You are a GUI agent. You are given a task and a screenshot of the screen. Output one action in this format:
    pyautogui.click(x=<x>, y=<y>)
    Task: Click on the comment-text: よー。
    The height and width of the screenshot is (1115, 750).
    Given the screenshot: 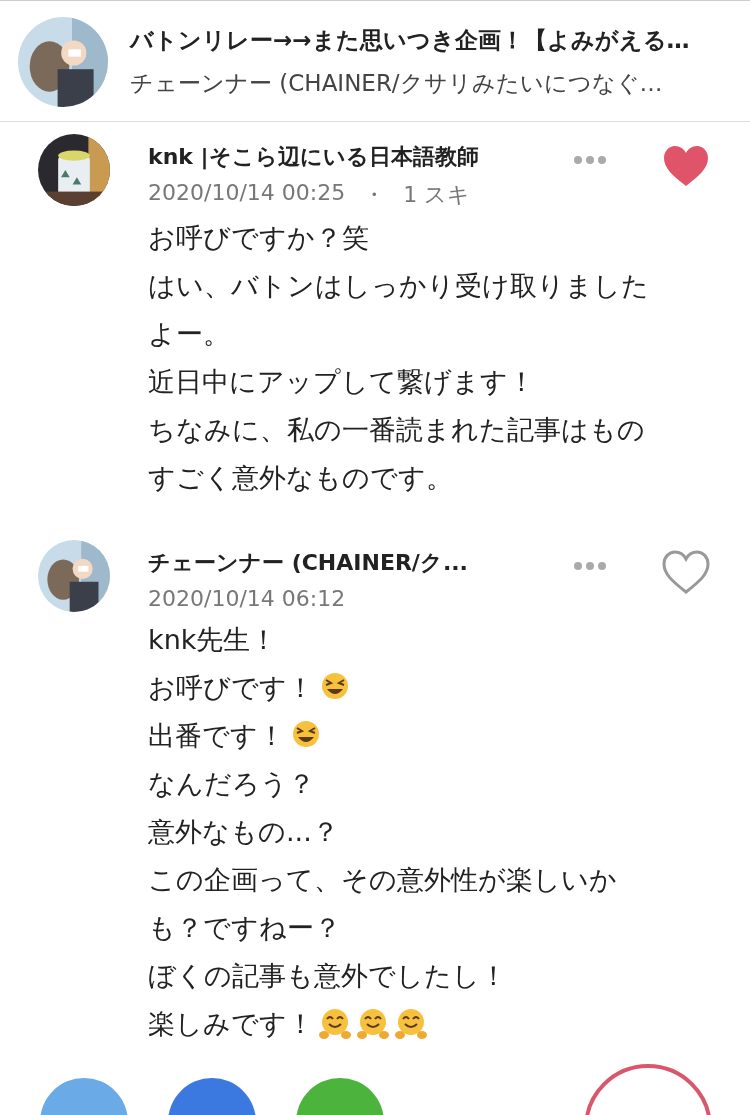 What is the action you would take?
    pyautogui.click(x=189, y=334)
    